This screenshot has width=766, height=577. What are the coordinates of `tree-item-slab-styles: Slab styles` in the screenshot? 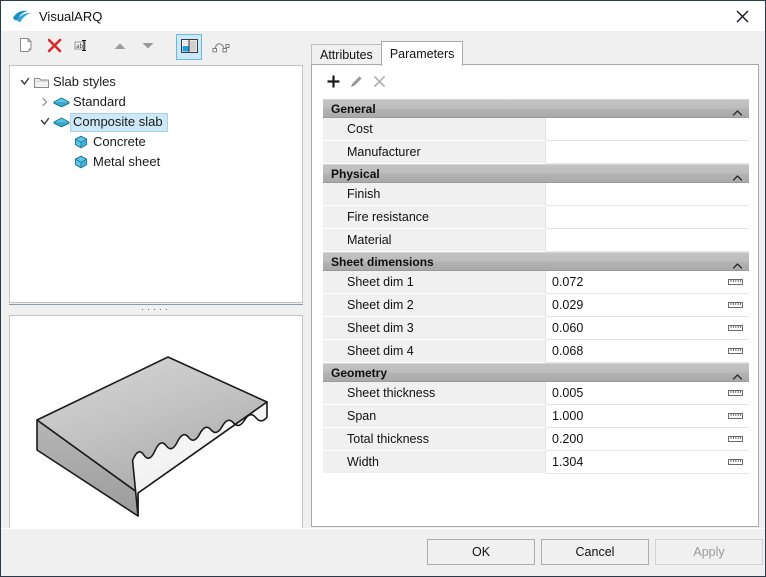 It's located at (156, 82).